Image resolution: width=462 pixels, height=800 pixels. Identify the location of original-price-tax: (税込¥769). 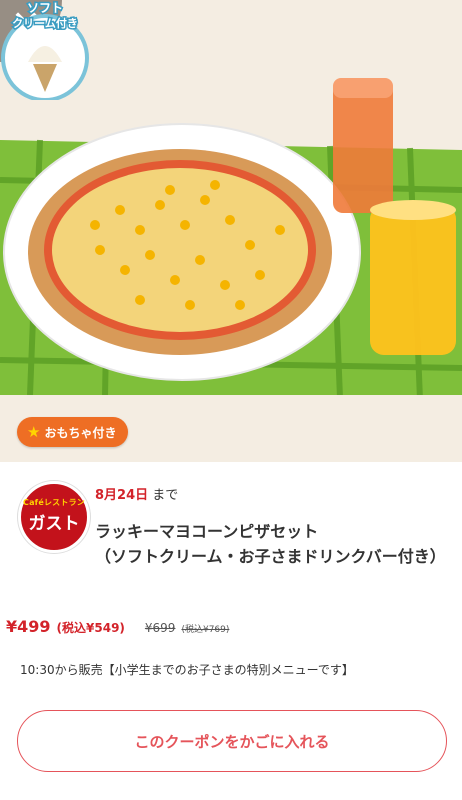
(205, 630).